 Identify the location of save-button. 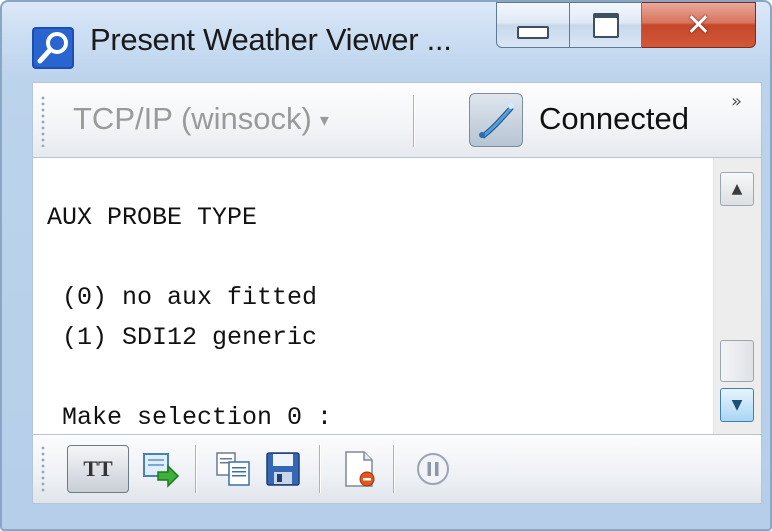
(283, 469).